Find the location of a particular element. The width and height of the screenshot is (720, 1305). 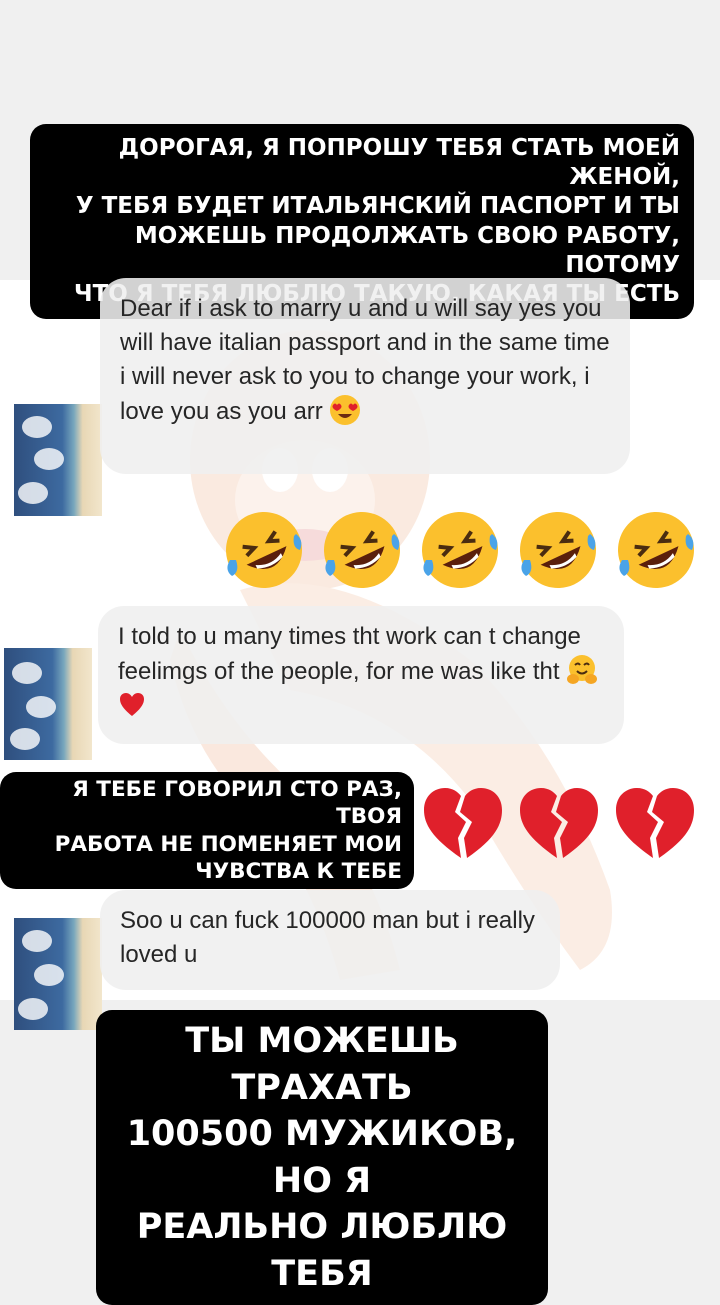

broken-heart-row is located at coordinates (559, 822).